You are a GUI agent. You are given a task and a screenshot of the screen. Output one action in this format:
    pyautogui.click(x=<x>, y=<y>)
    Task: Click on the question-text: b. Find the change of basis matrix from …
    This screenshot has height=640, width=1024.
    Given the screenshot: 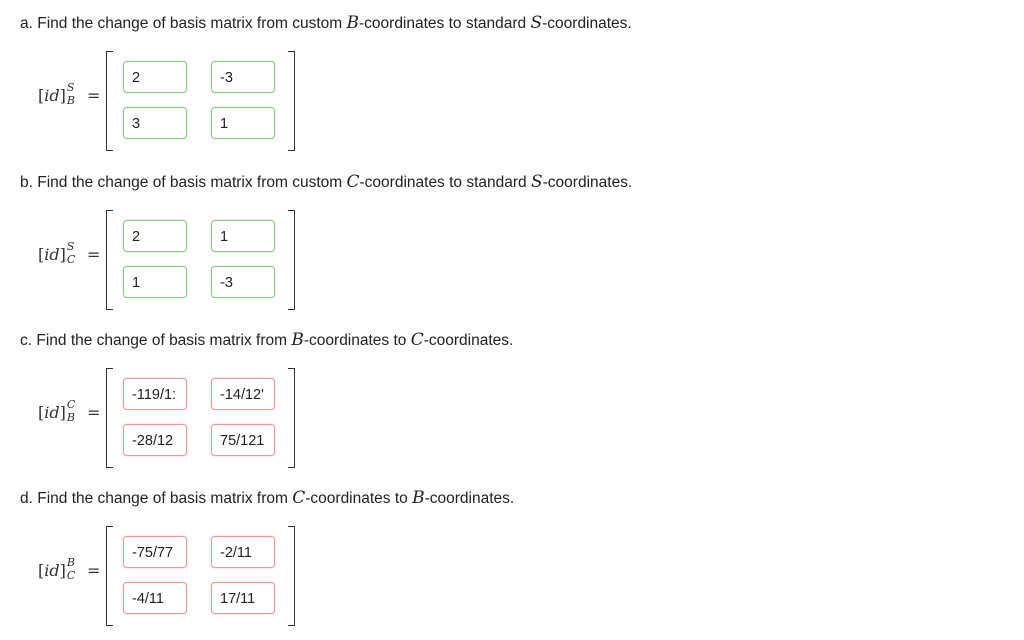 What is the action you would take?
    pyautogui.click(x=326, y=182)
    